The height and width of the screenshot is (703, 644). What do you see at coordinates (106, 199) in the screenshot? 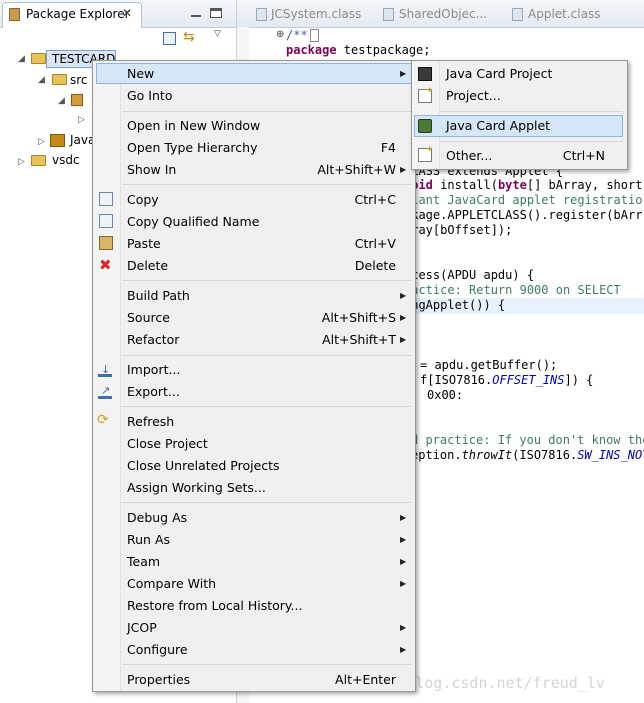
I see `copy-icon` at bounding box center [106, 199].